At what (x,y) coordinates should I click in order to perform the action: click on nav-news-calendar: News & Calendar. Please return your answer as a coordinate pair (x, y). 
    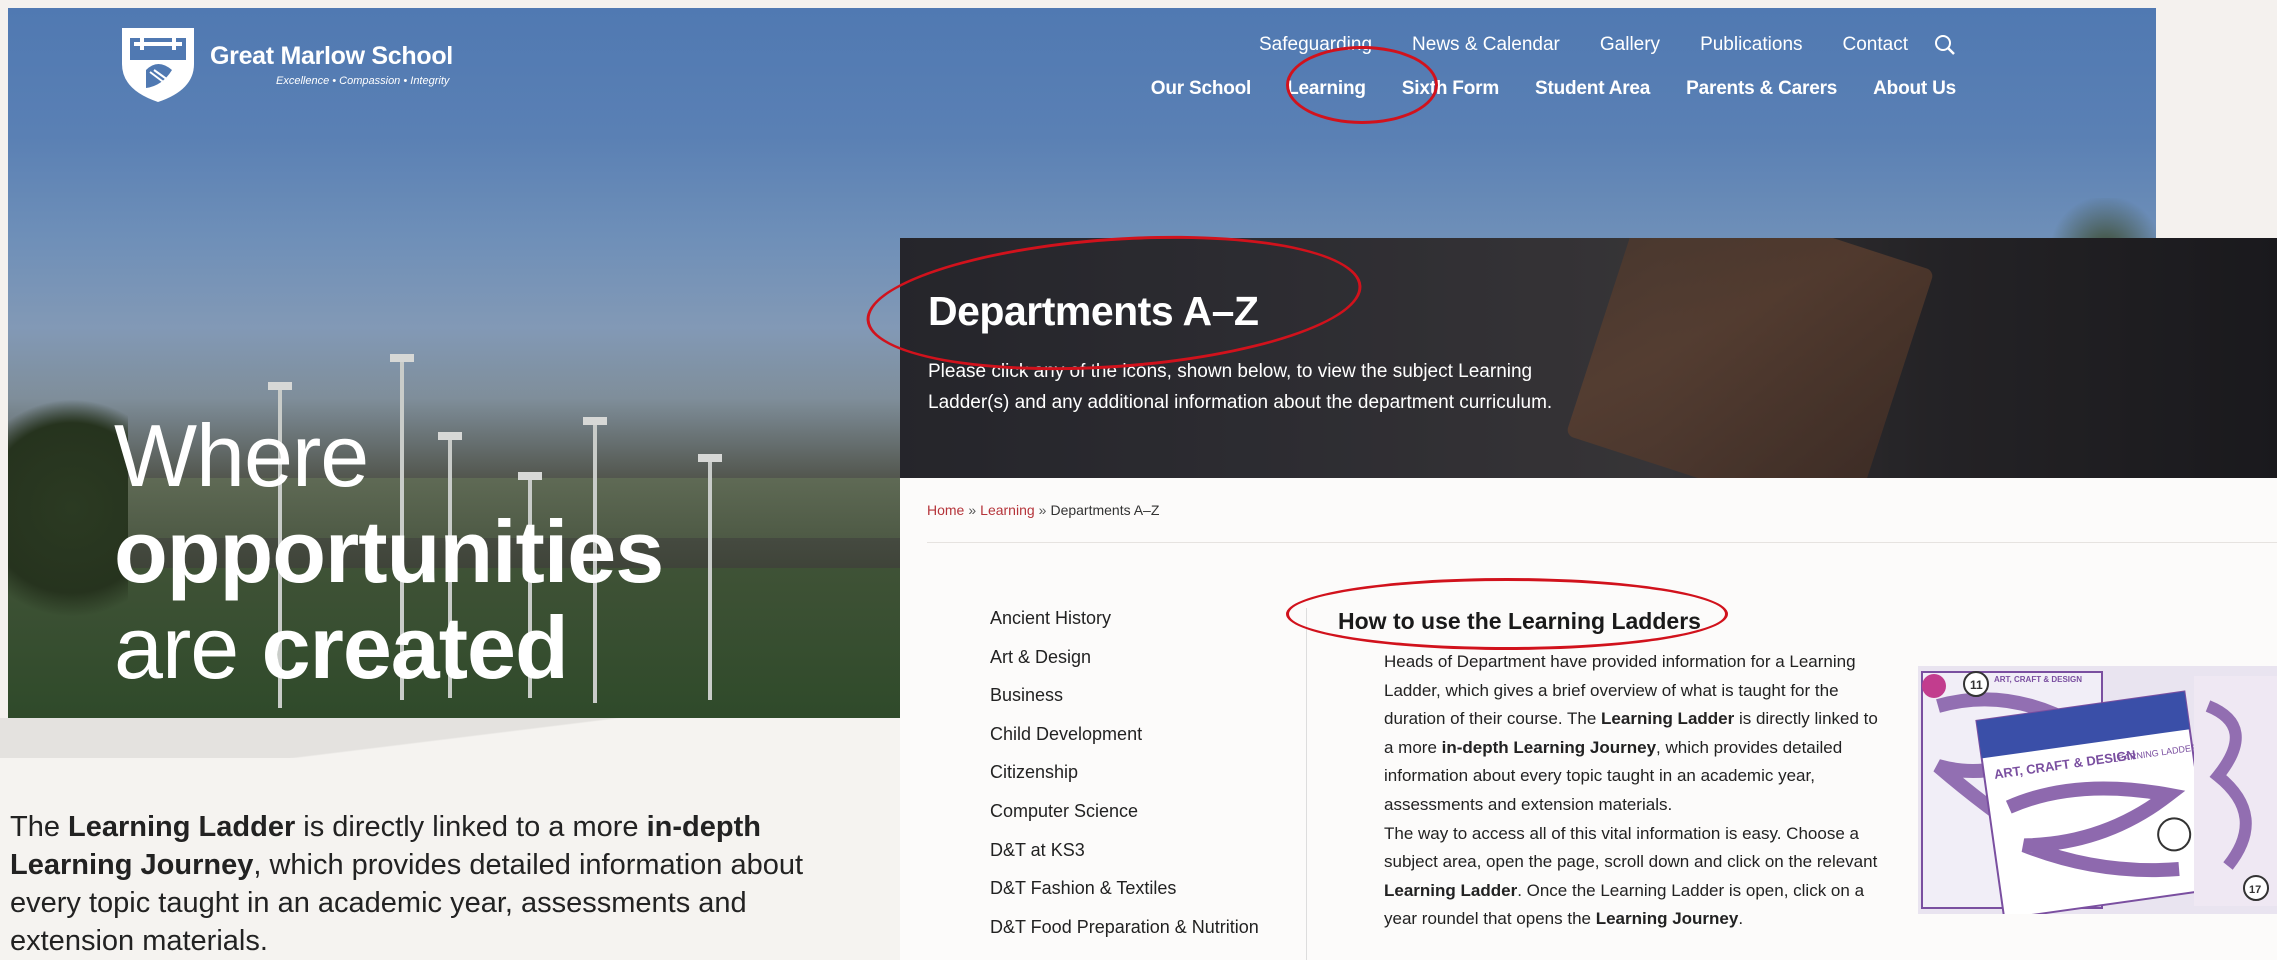
    Looking at the image, I should click on (1486, 45).